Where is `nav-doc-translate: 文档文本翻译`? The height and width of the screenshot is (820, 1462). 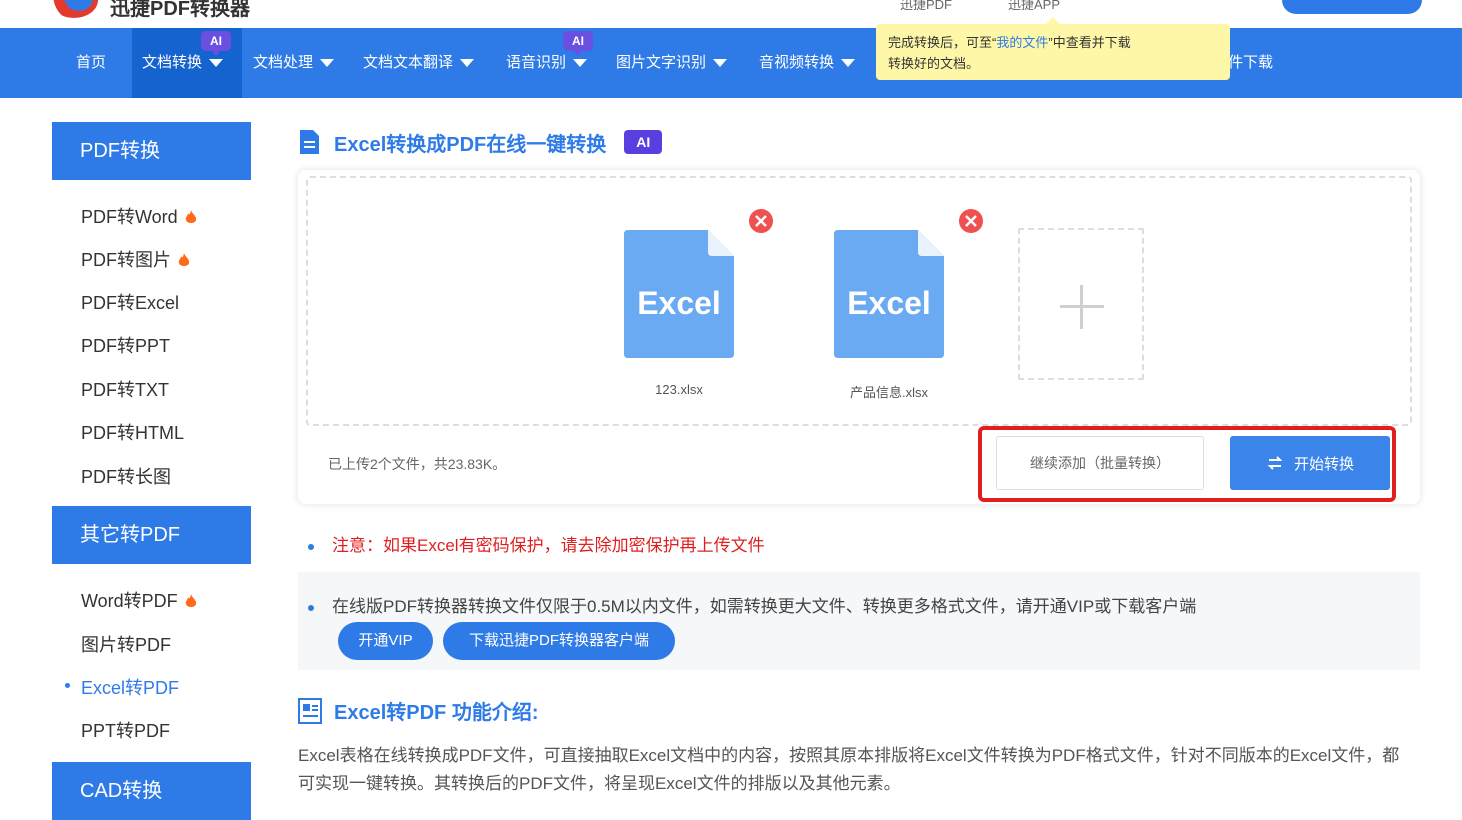 nav-doc-translate: 文档文本翻译 is located at coordinates (419, 63).